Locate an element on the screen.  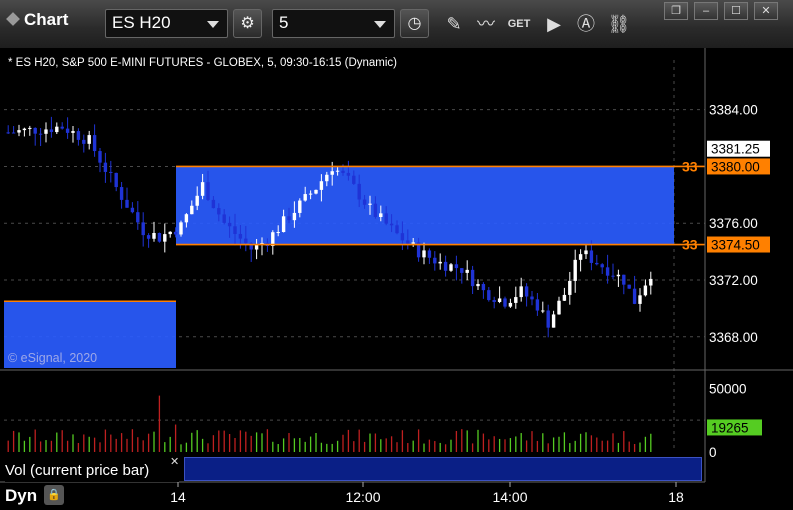
pencil-icon: ✎ is located at coordinates (454, 24).